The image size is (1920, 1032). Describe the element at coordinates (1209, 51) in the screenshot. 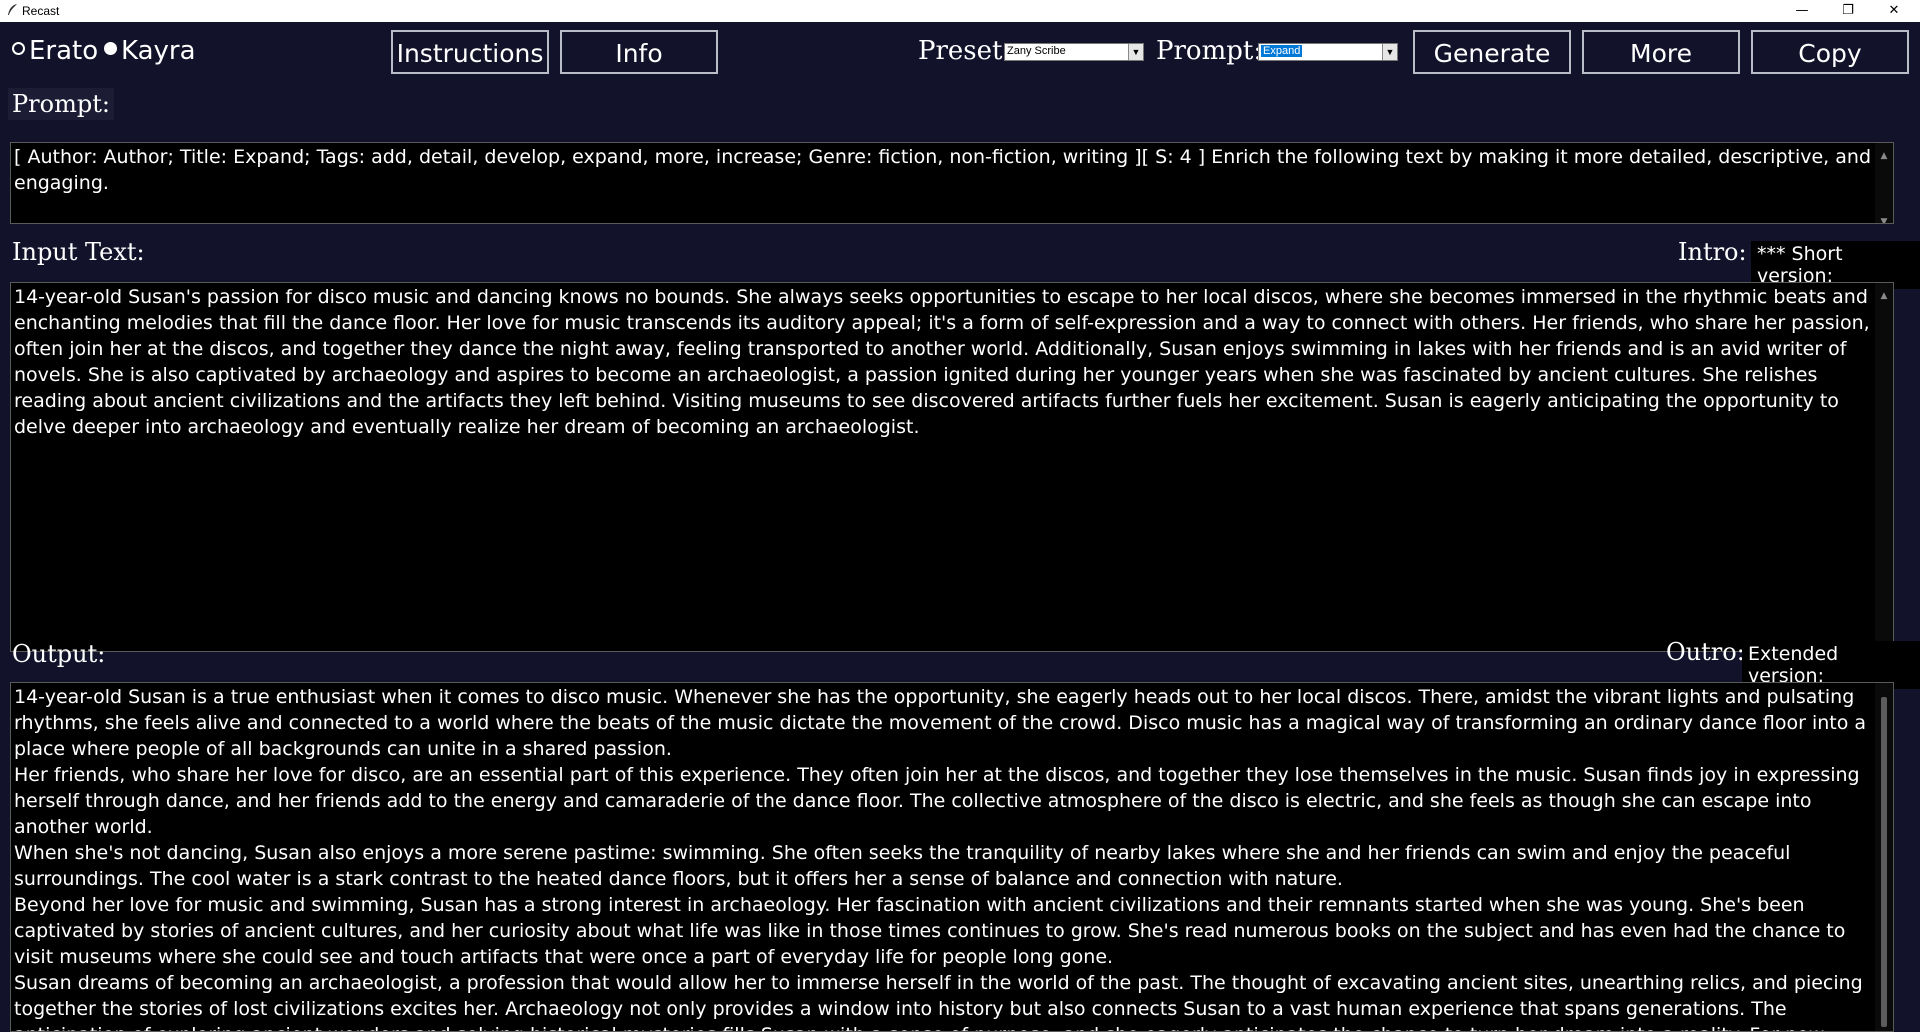

I see `prompt-select-label: Prompt:` at that location.